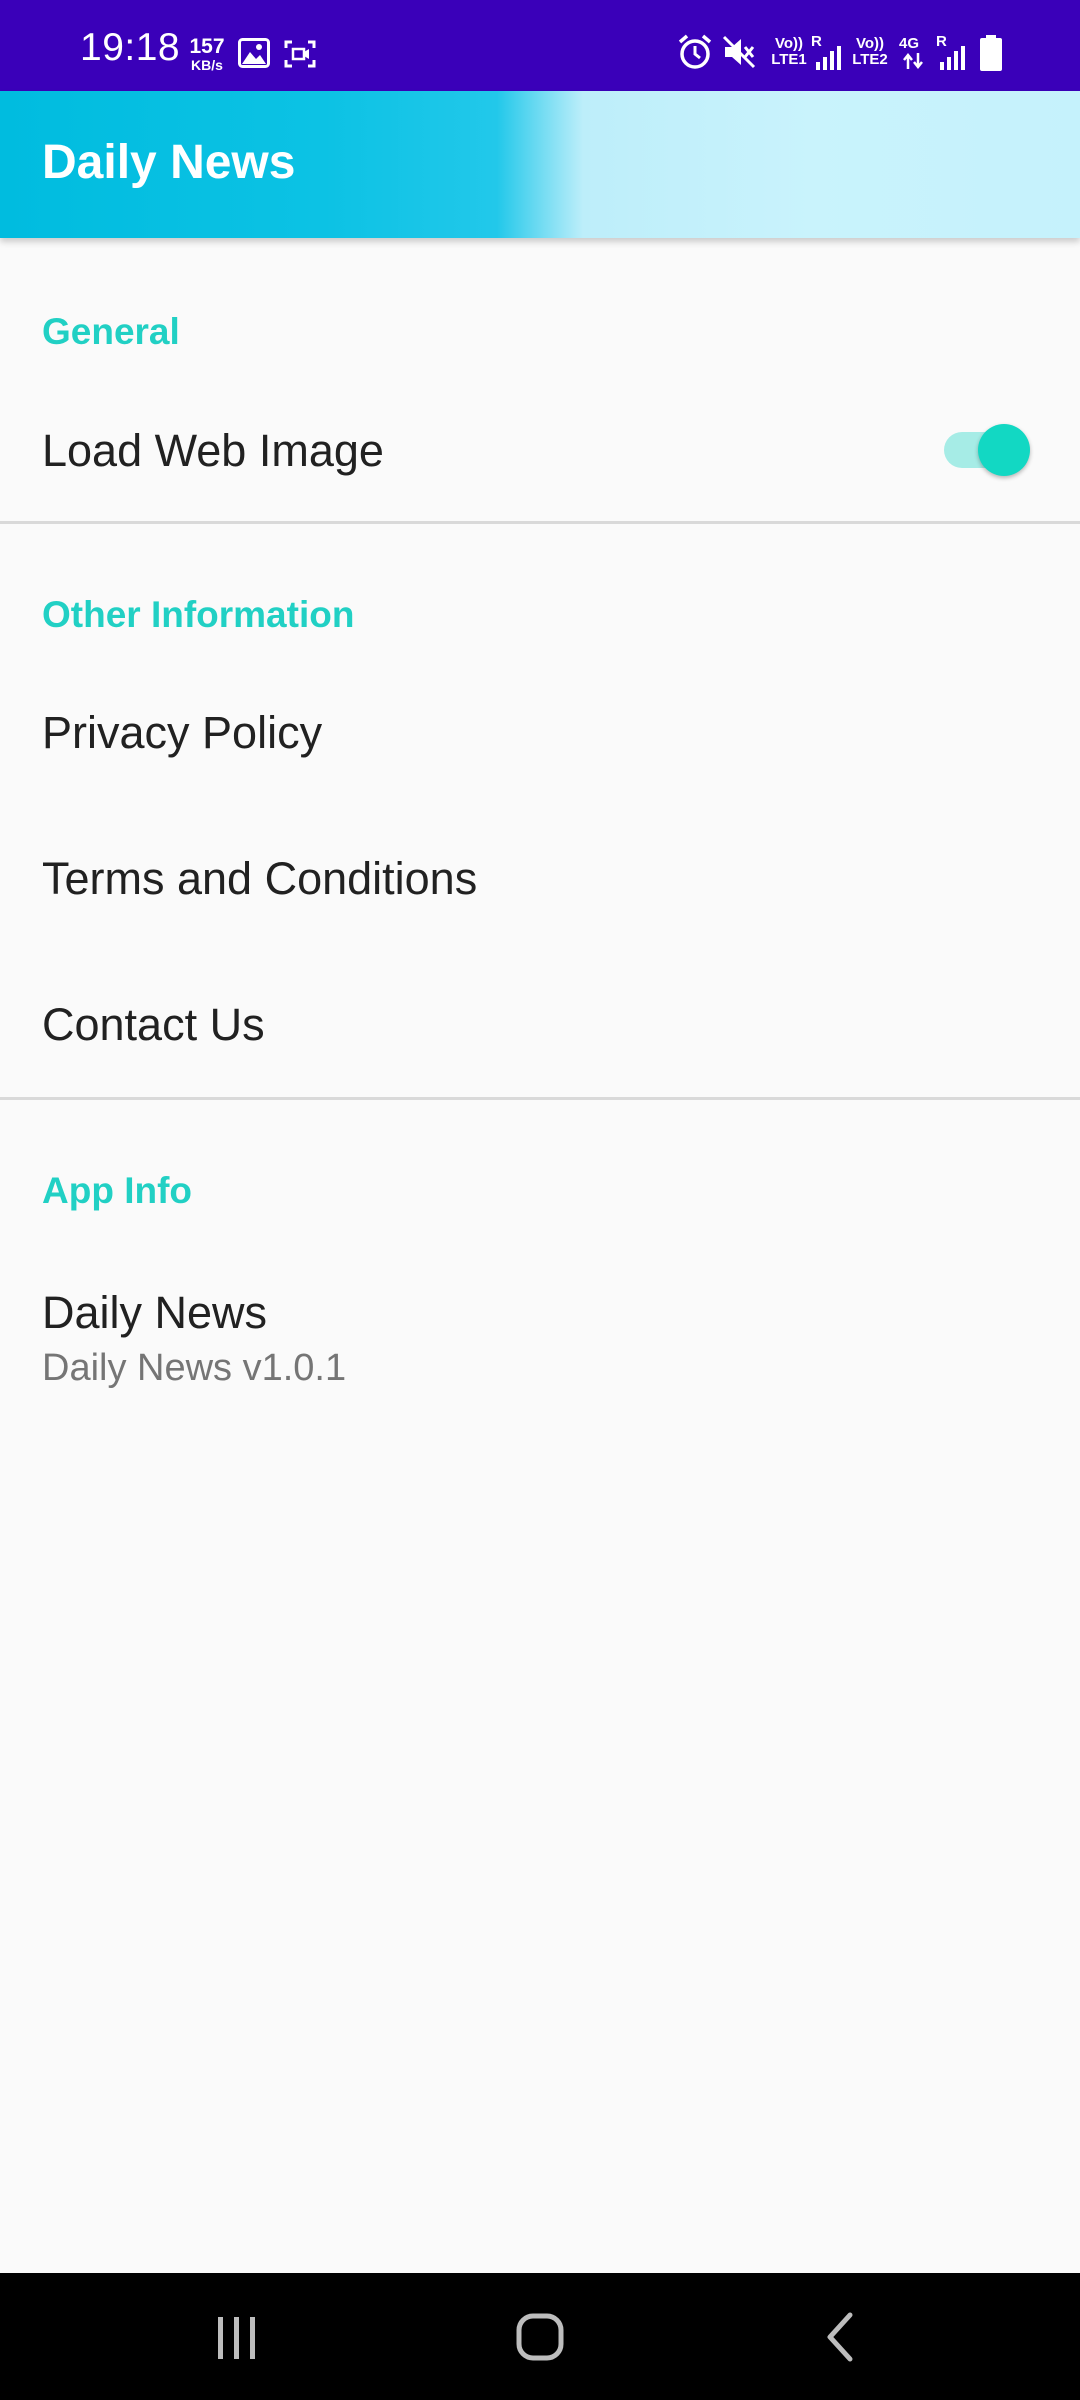 The image size is (1080, 2400). What do you see at coordinates (540, 1325) in the screenshot?
I see `pref-app-version: Daily News Daily News v1.0.1` at bounding box center [540, 1325].